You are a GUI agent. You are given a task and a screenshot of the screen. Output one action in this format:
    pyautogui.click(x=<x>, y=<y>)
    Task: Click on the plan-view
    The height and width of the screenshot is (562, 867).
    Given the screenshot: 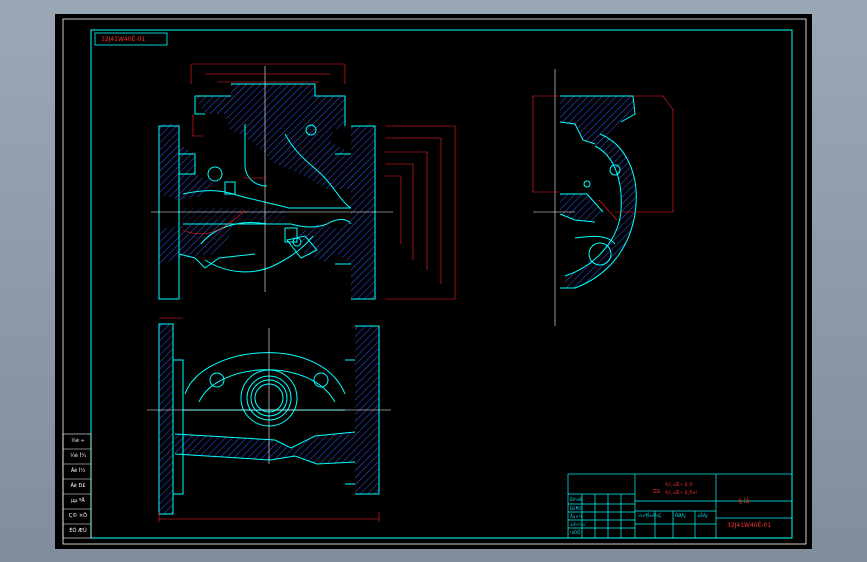 What is the action you would take?
    pyautogui.click(x=269, y=419)
    